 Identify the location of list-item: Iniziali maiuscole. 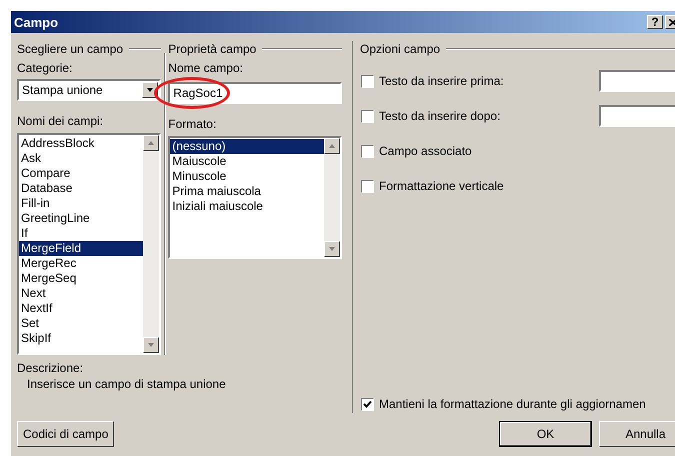
(247, 206).